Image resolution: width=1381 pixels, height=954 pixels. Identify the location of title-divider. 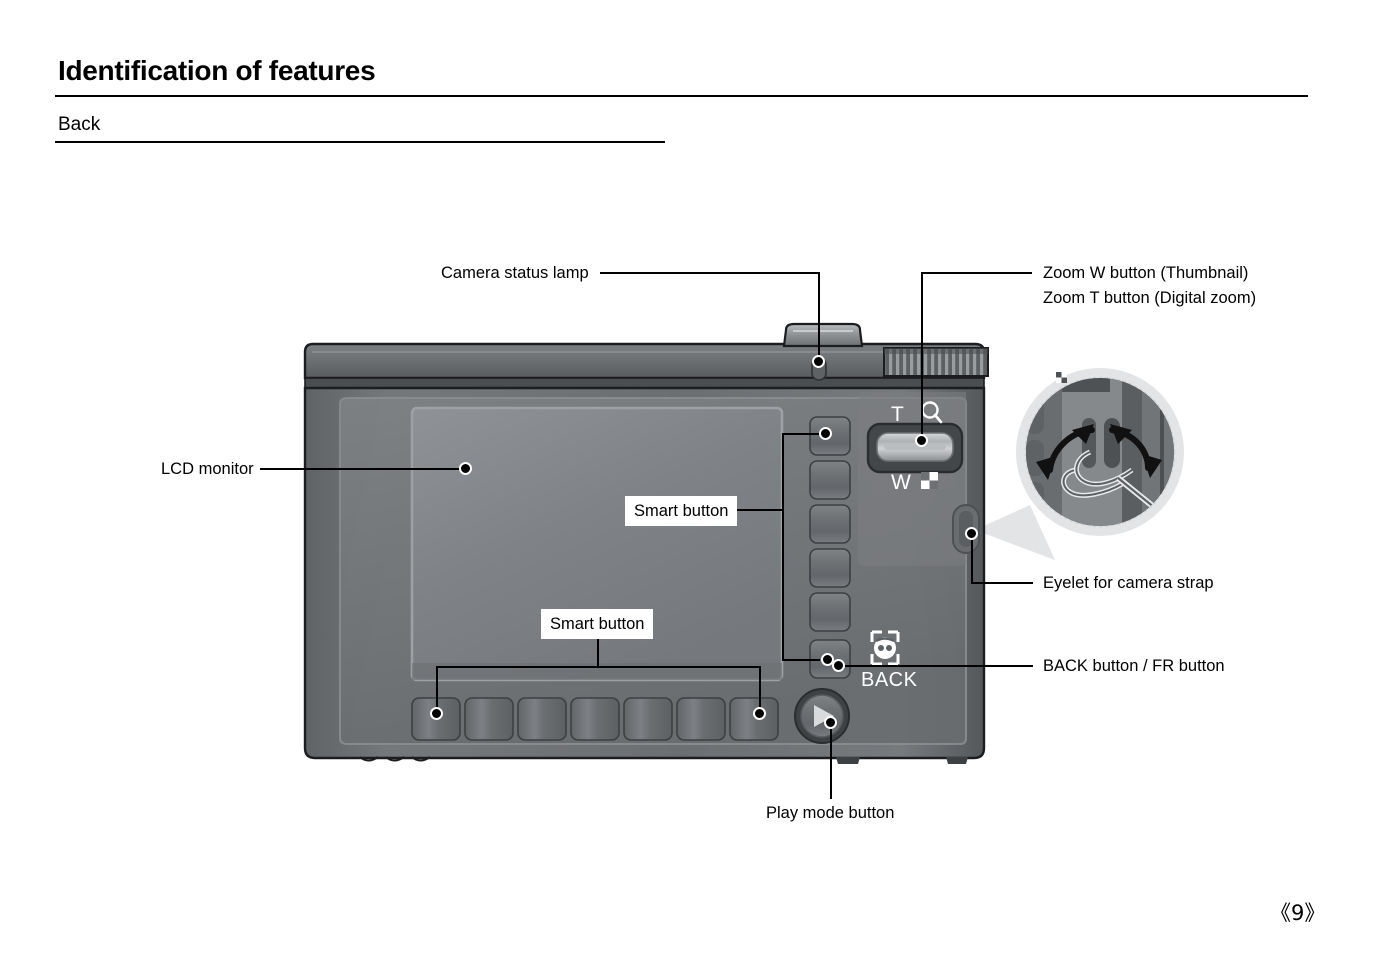
(681, 96).